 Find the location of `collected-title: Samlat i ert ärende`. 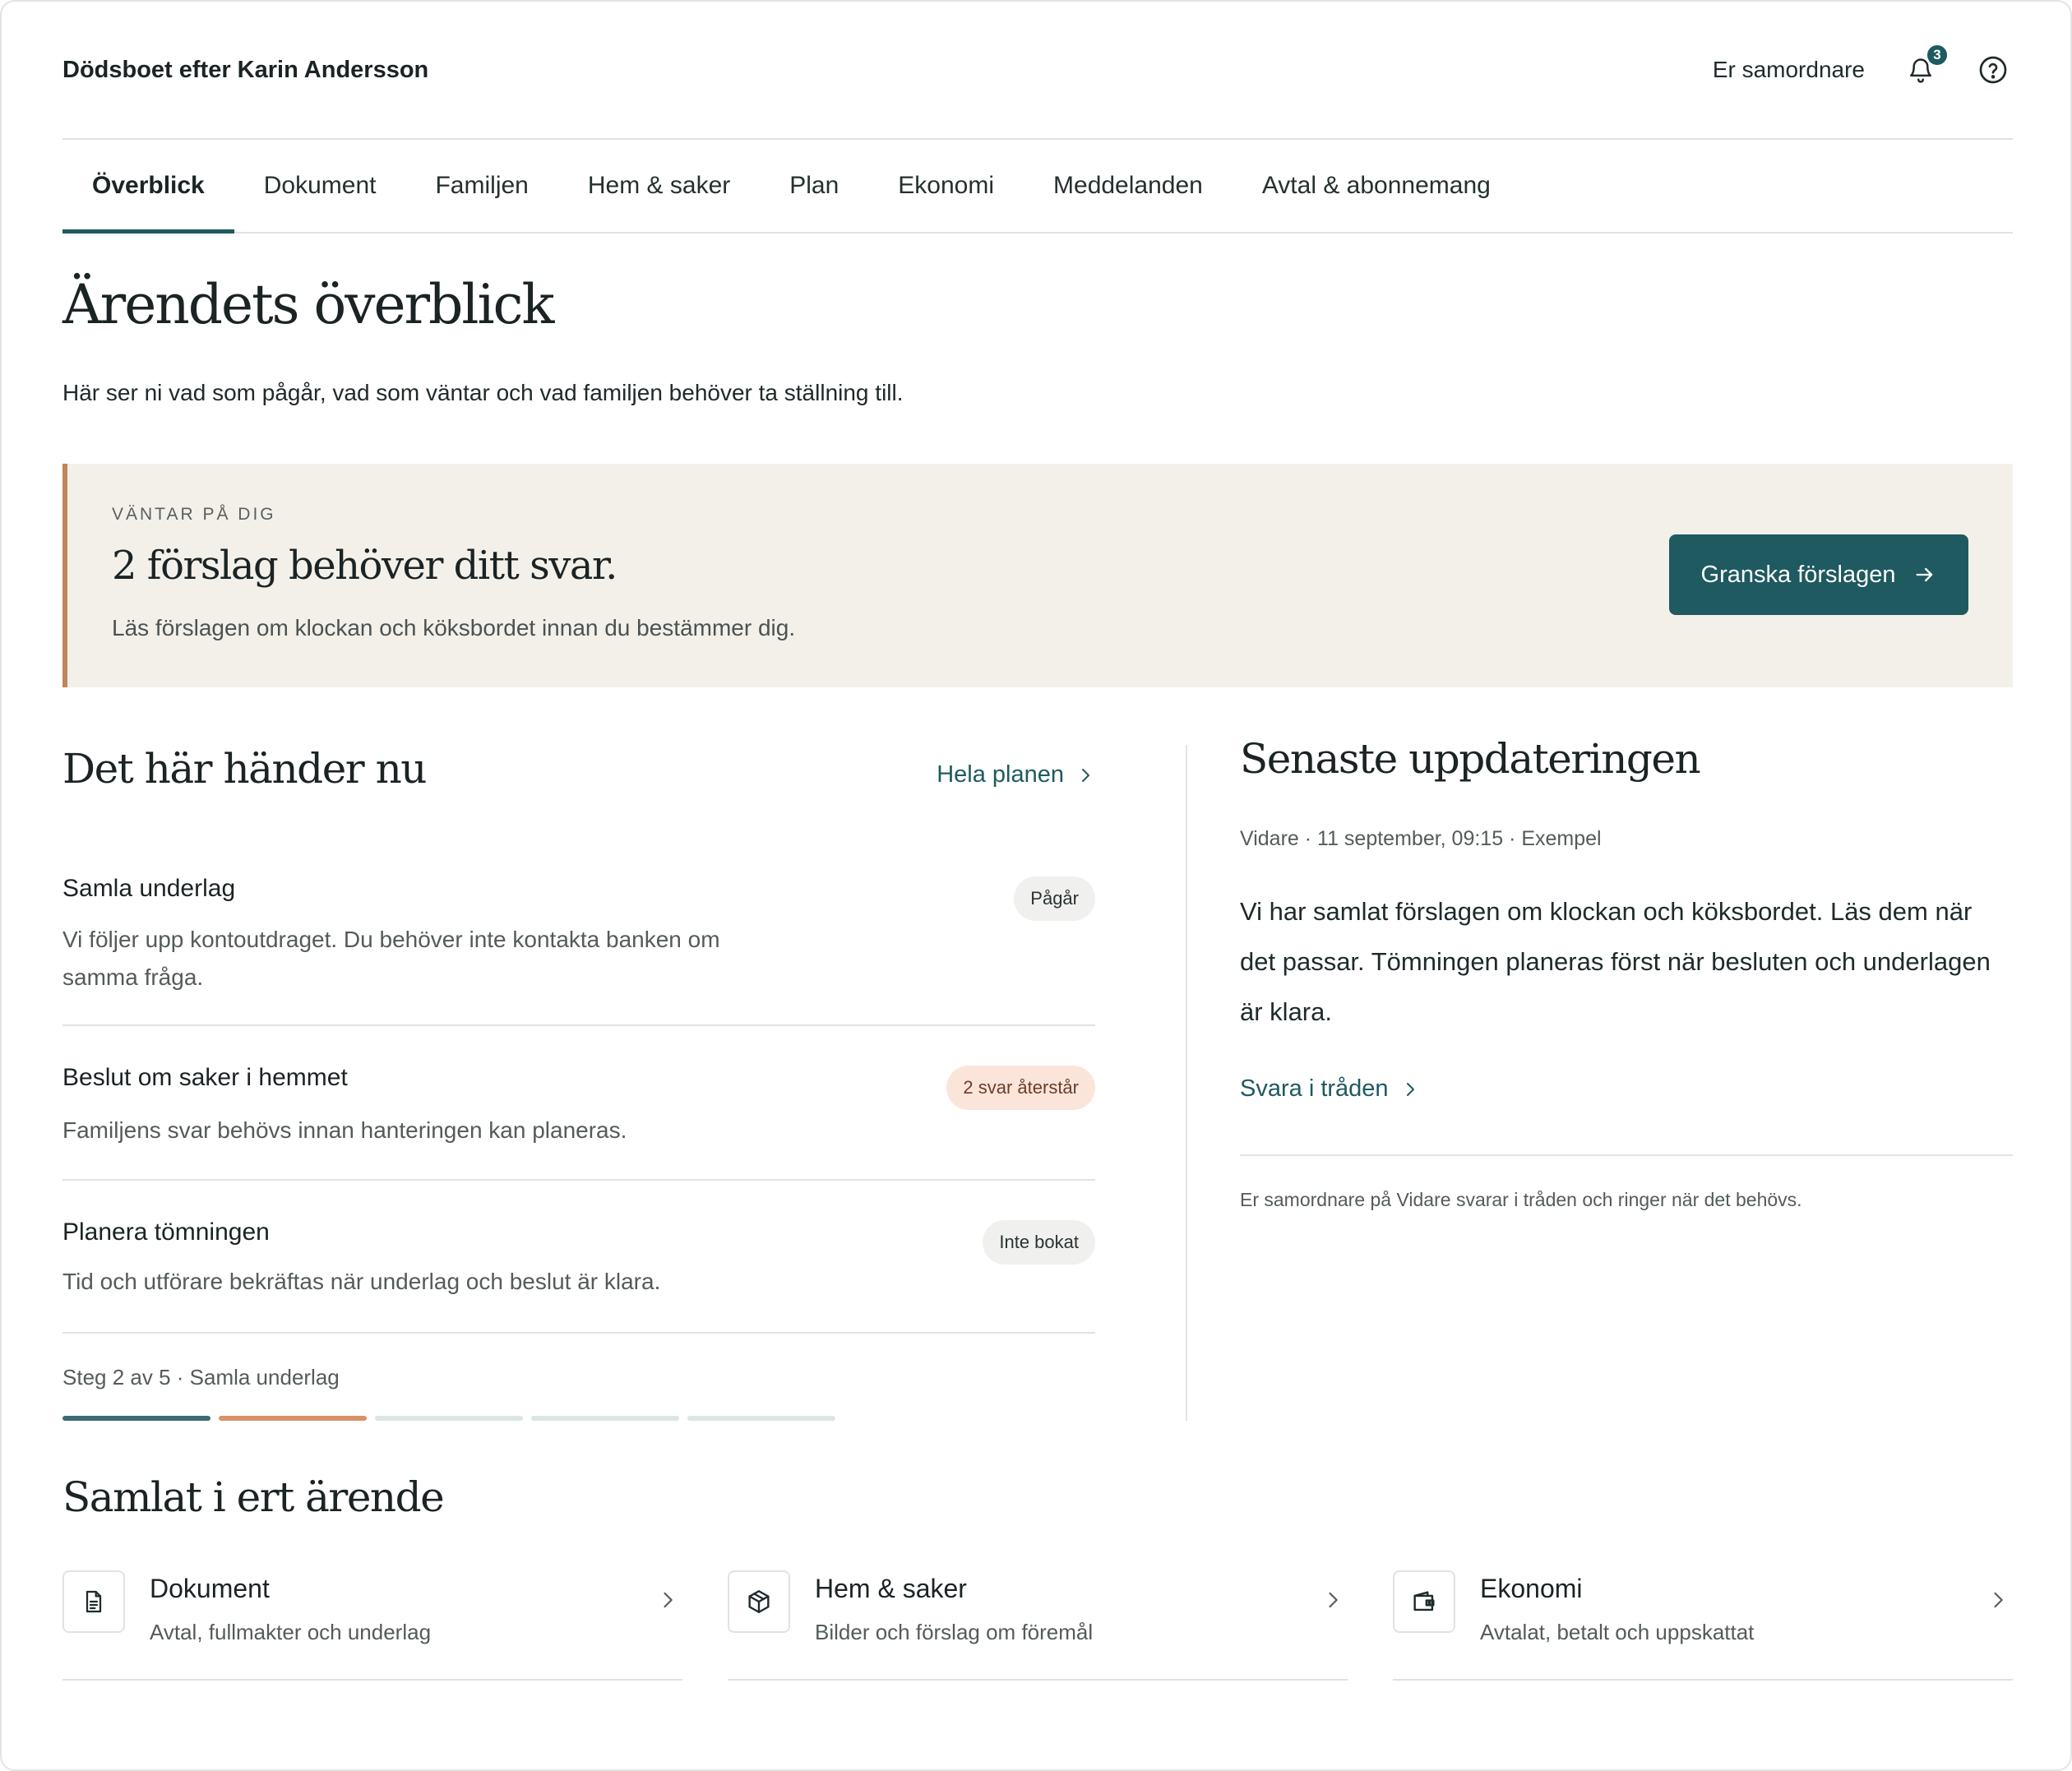

collected-title: Samlat i ert ärende is located at coordinates (253, 1497).